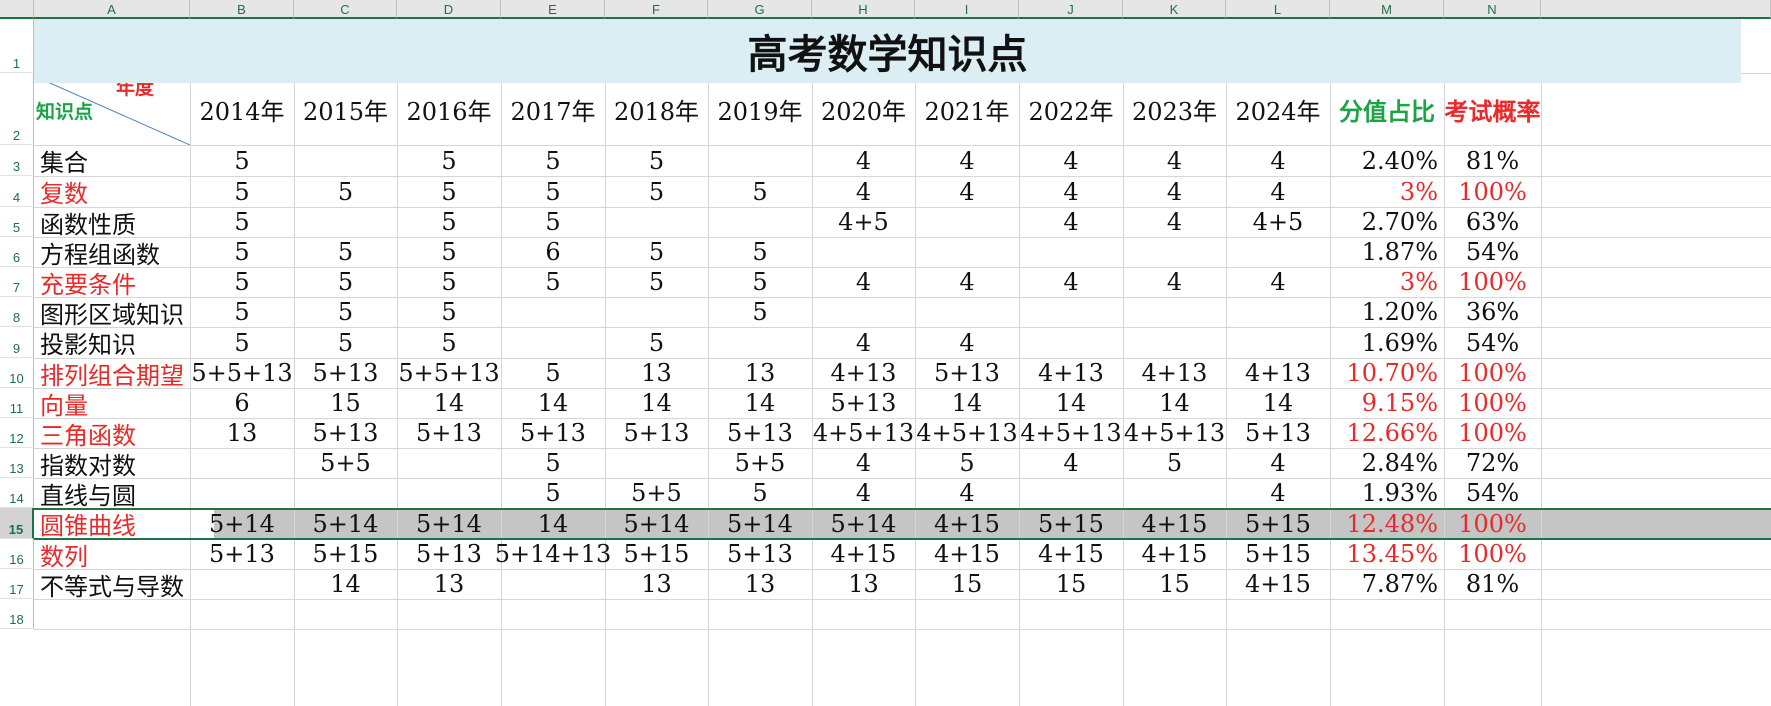 The image size is (1771, 706). I want to click on topic-cell: 方程组函数, so click(112, 253).